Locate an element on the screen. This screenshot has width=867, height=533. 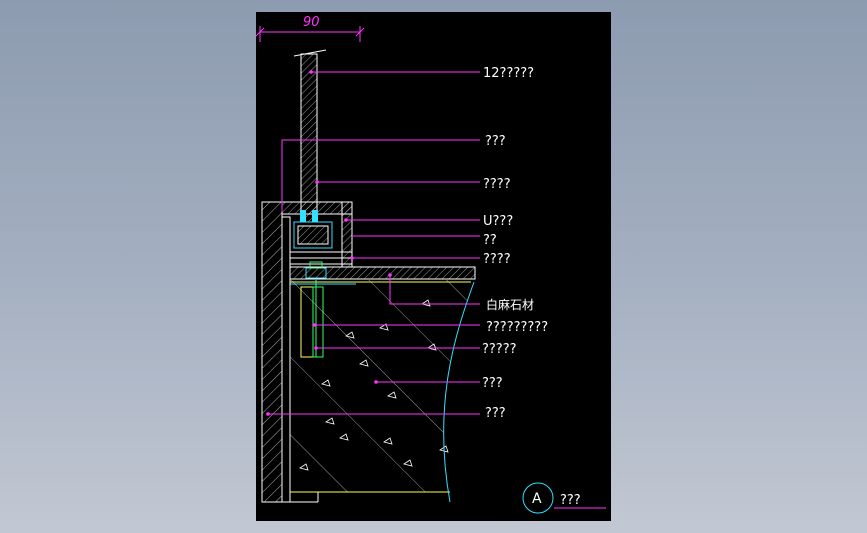
detail-tag: A ??? is located at coordinates (564, 498).